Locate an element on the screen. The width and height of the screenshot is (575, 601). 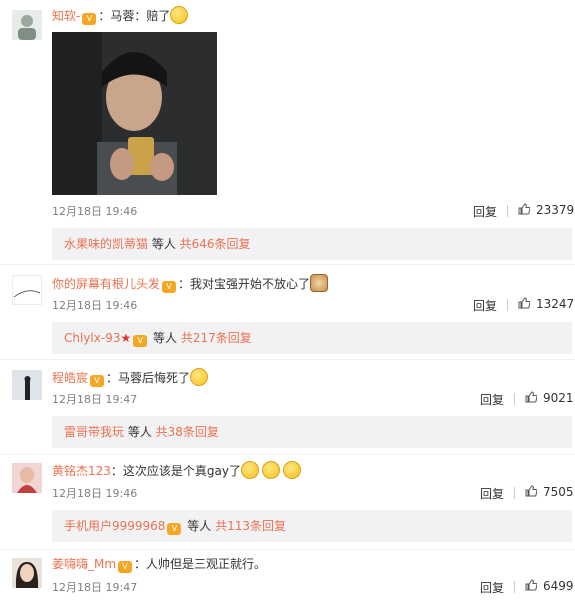
reply-user: 雷哥带我玩 is located at coordinates (94, 432).